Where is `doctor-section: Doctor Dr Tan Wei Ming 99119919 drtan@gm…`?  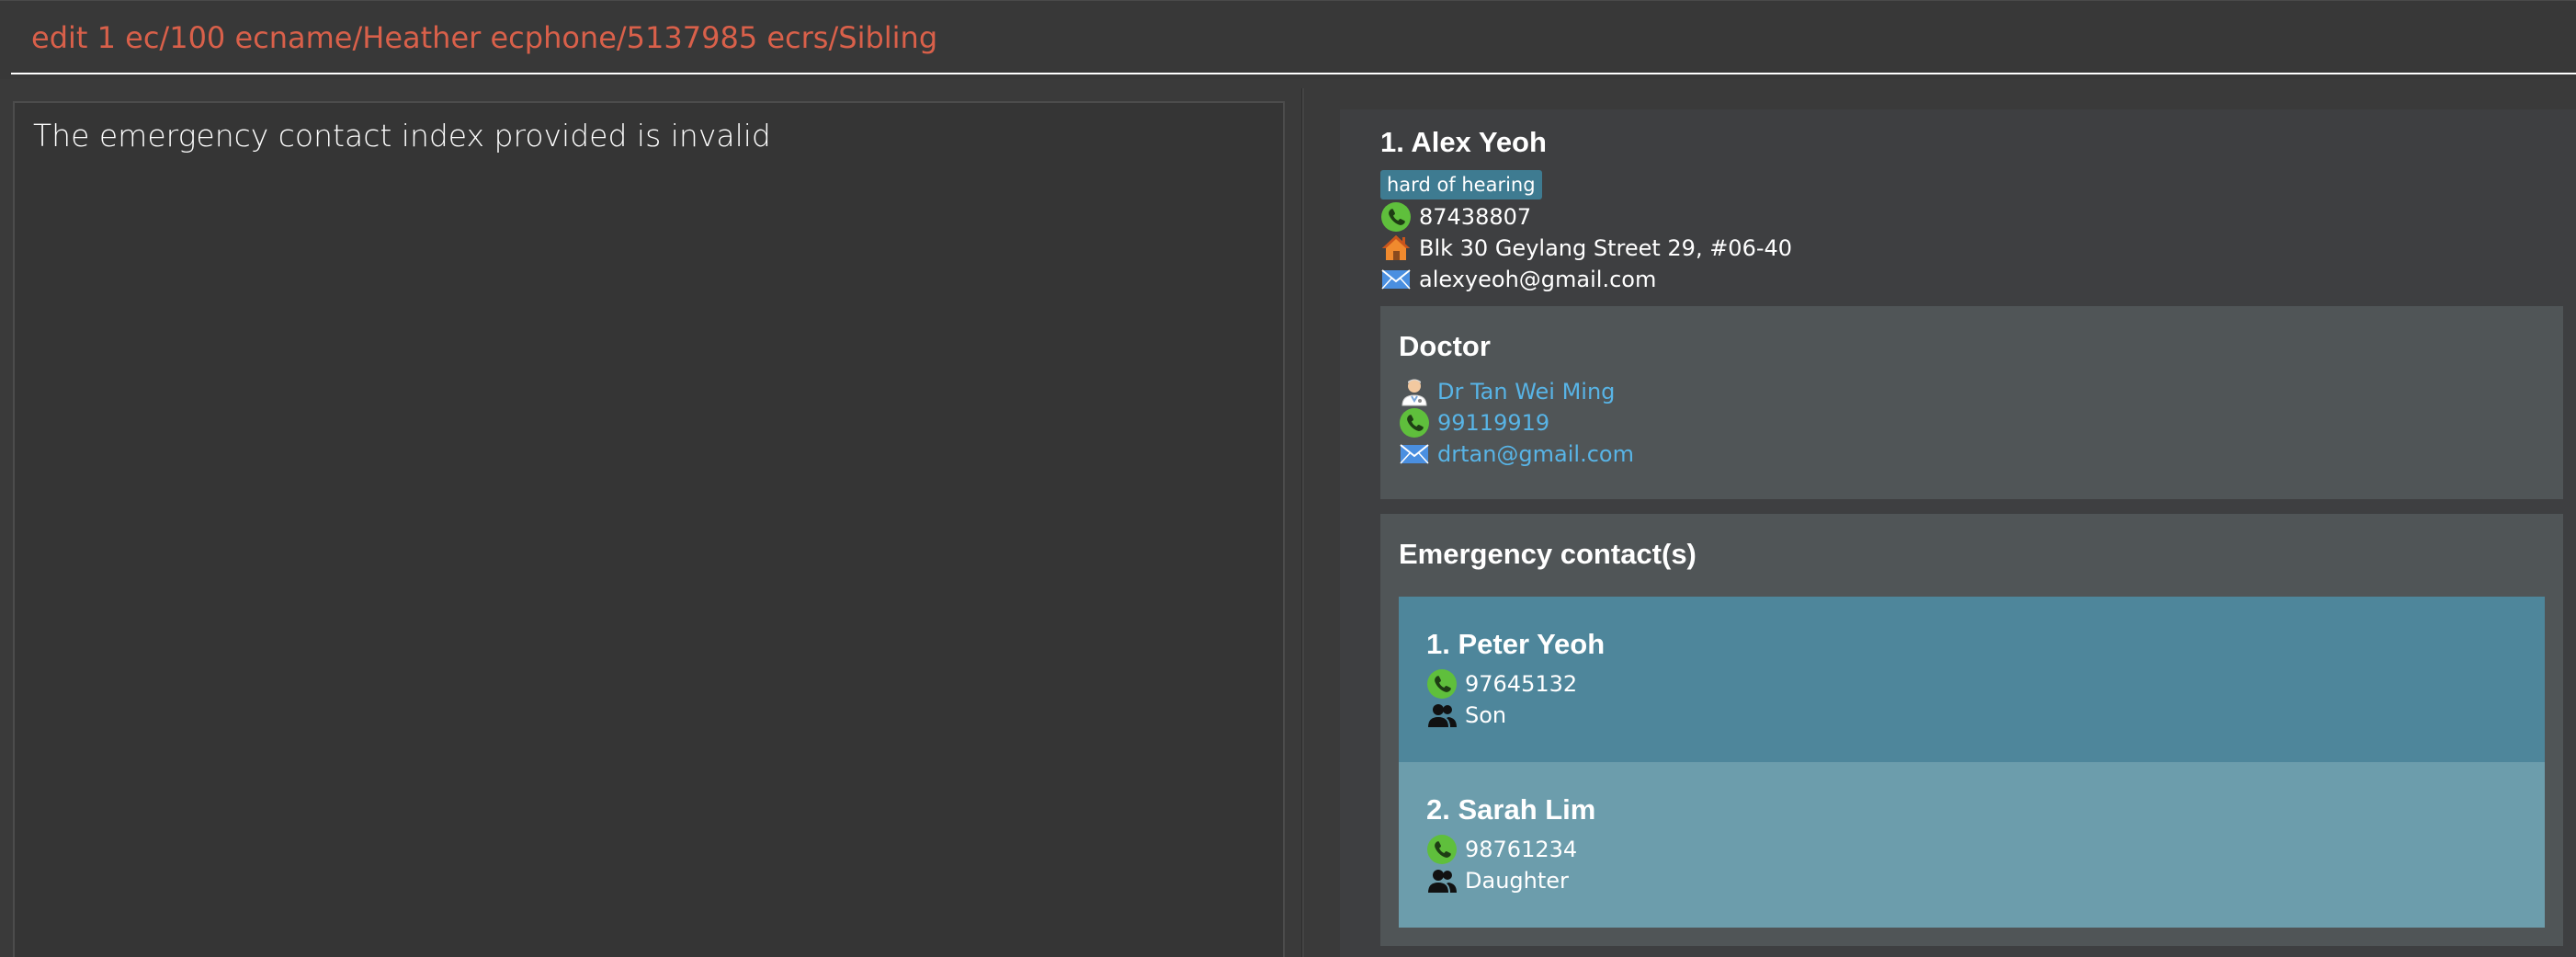 doctor-section: Doctor Dr Tan Wei Ming 99119919 drtan@gm… is located at coordinates (1971, 402).